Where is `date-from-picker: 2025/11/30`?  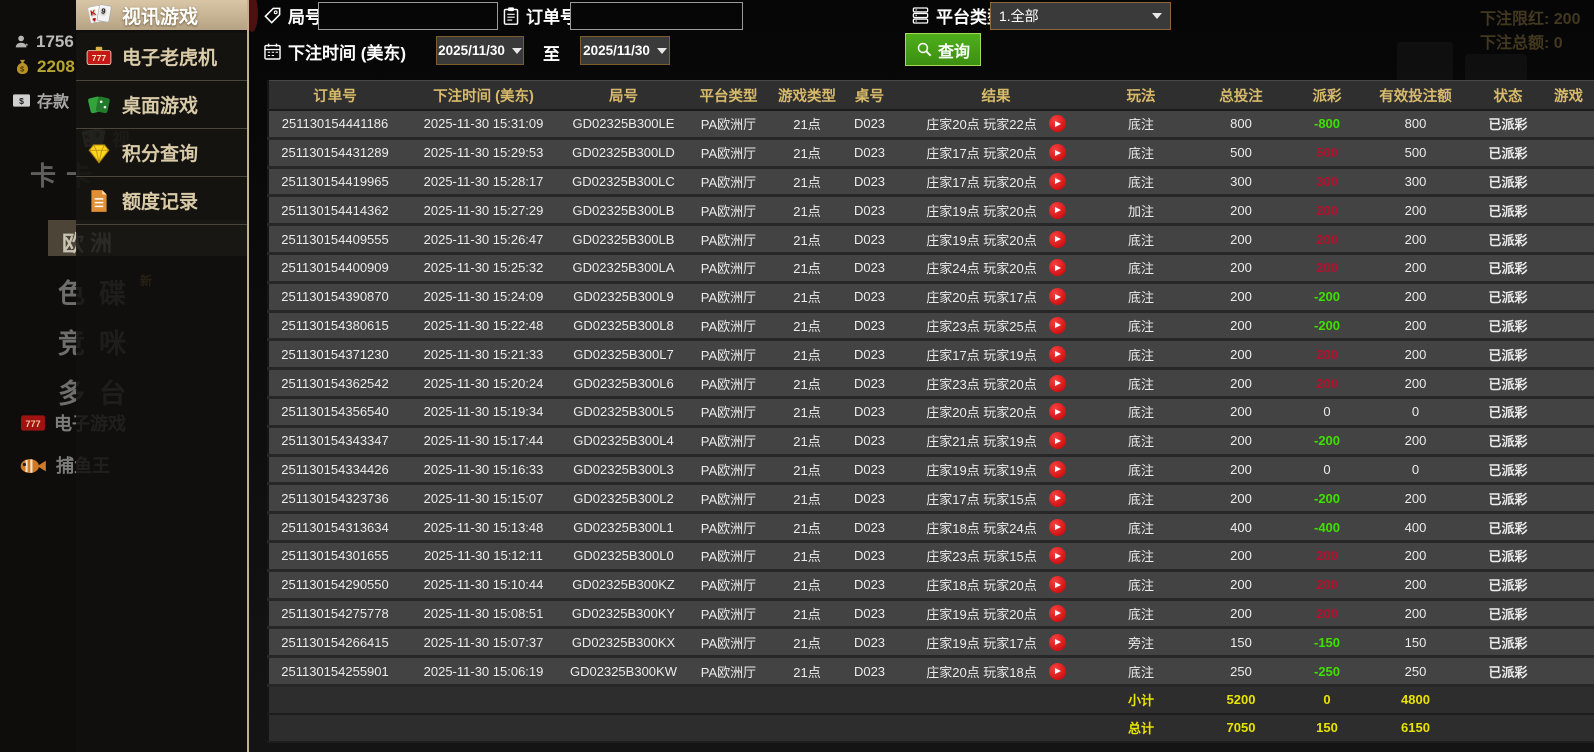
date-from-picker: 2025/11/30 is located at coordinates (480, 50).